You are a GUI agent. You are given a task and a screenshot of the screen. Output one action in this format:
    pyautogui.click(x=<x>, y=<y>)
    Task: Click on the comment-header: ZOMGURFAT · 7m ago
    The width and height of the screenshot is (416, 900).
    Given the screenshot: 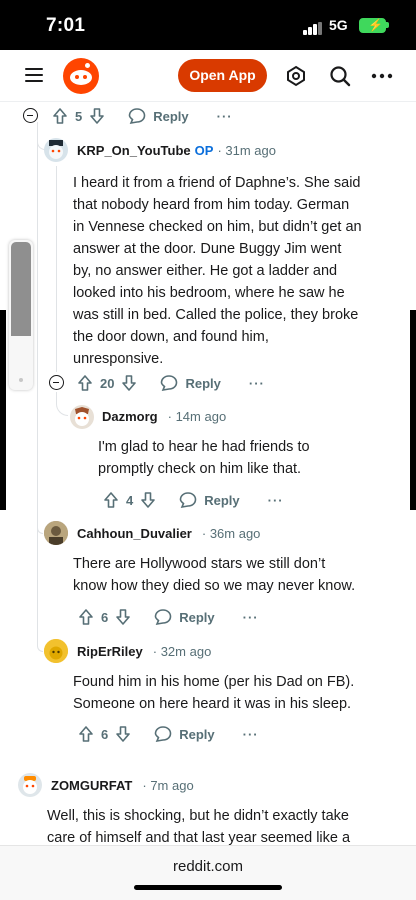 What is the action you would take?
    pyautogui.click(x=122, y=785)
    